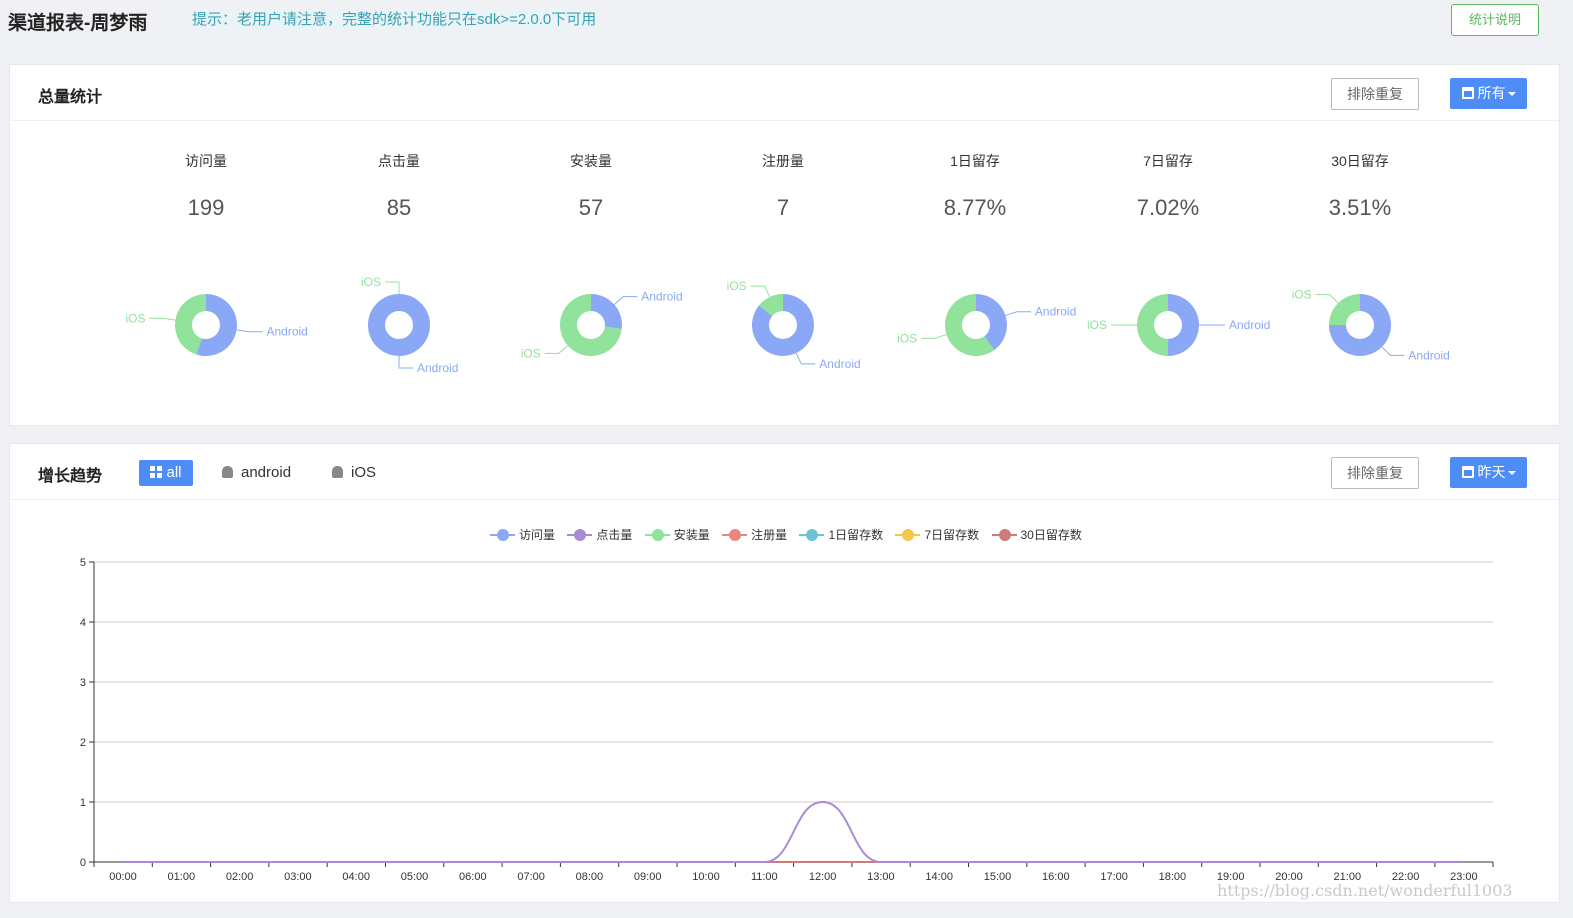  What do you see at coordinates (1495, 20) in the screenshot?
I see `stats-help-button: 统计说明` at bounding box center [1495, 20].